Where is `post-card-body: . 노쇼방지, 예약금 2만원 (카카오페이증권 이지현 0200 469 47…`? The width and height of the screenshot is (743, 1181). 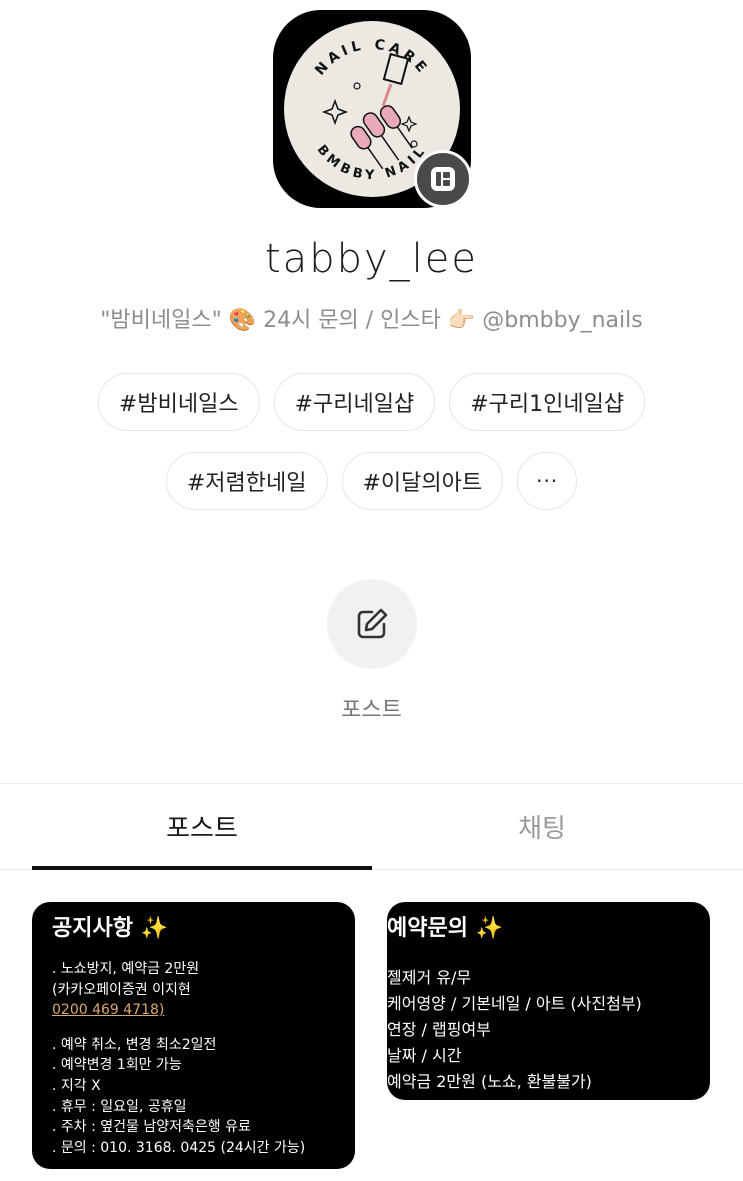
post-card-body: . 노쇼방지, 예약금 2만원 (카카오페이증권 이지현 0200 469 47… is located at coordinates (178, 1058).